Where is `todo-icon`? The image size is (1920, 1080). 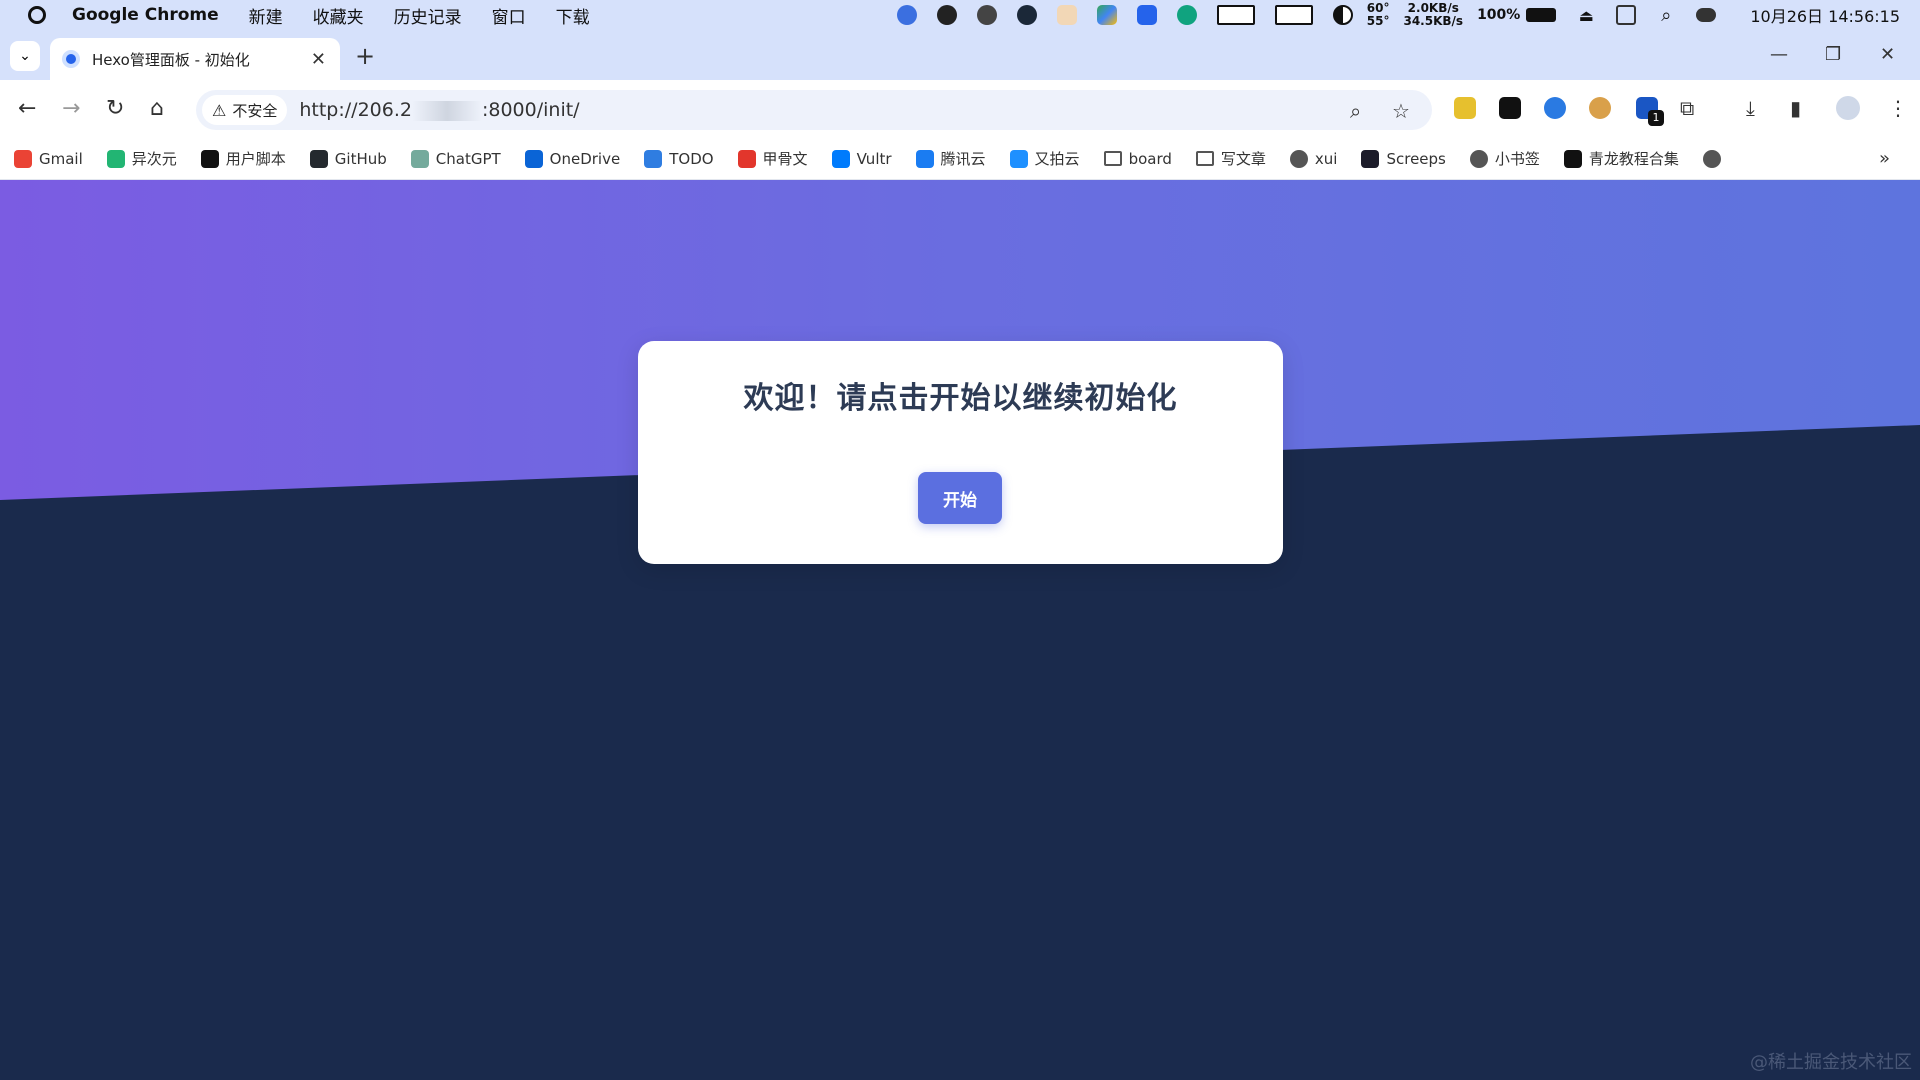 todo-icon is located at coordinates (653, 158).